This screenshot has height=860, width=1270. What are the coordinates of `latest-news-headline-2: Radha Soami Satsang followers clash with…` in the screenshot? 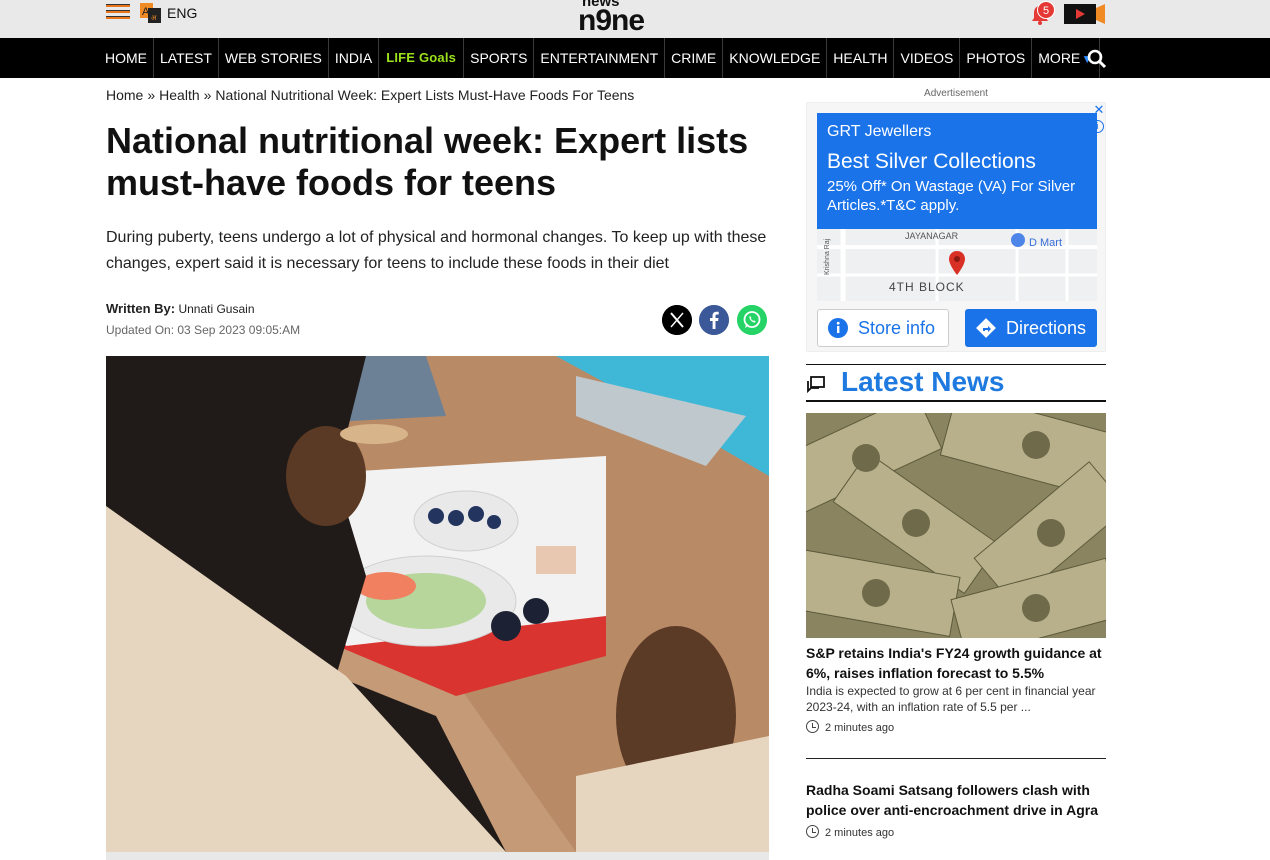 It's located at (956, 800).